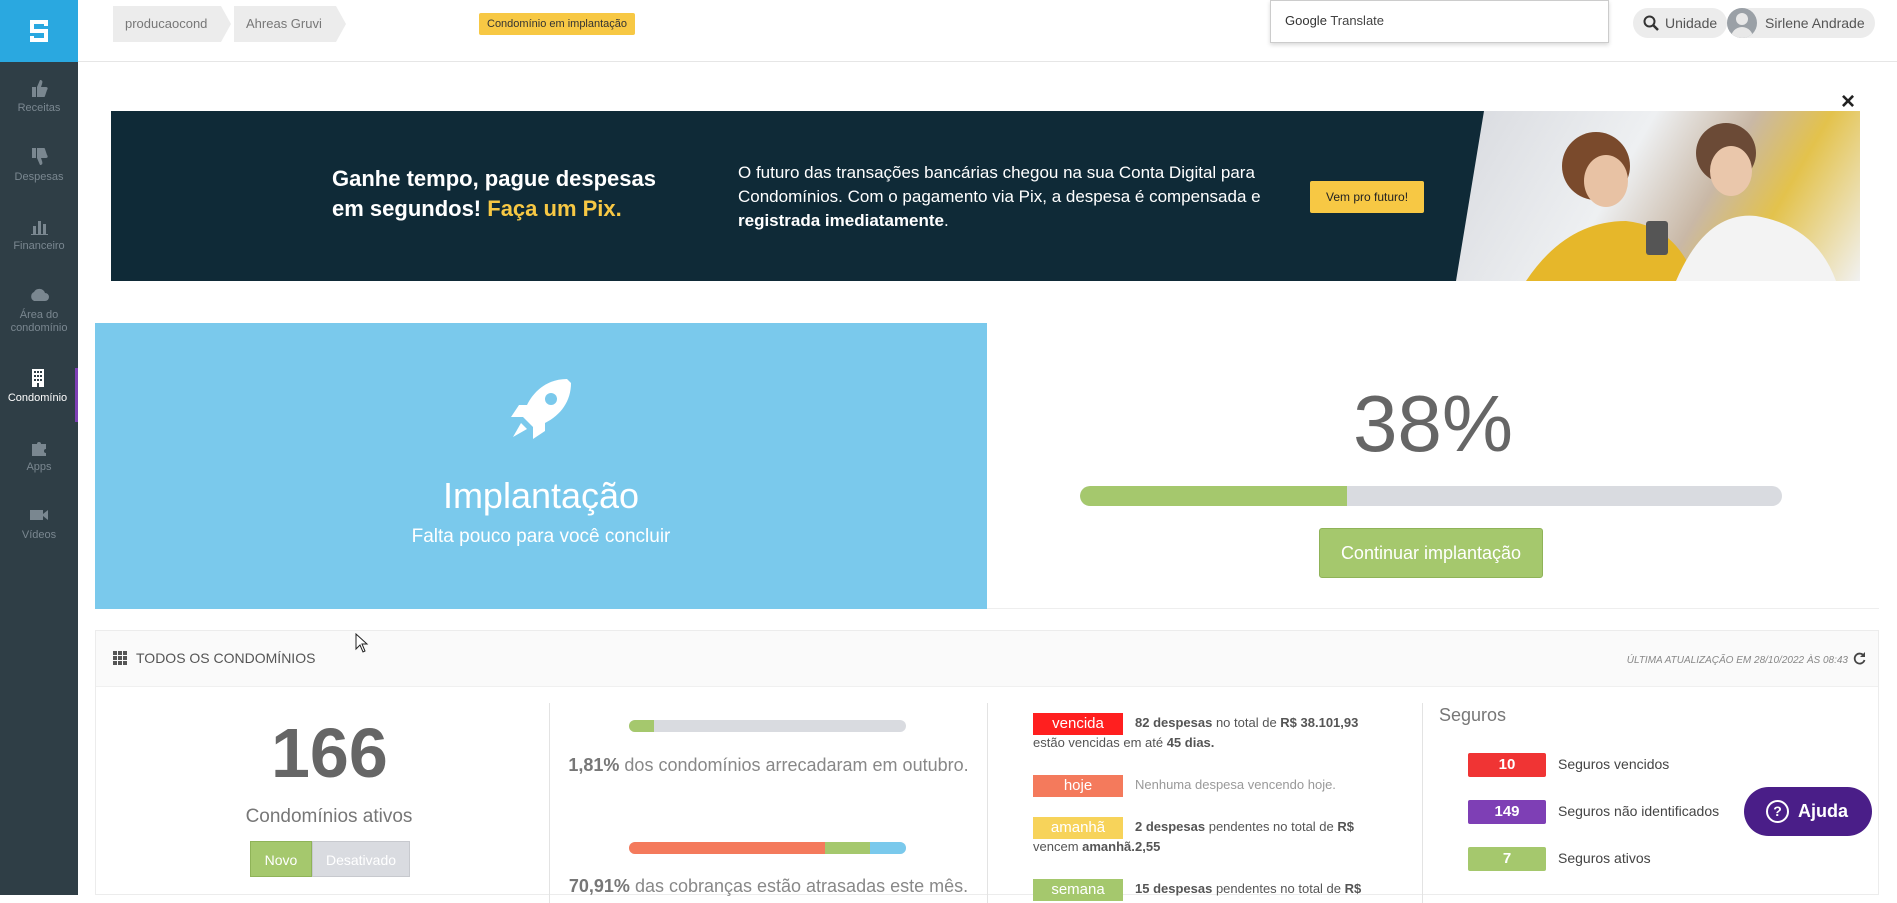 The width and height of the screenshot is (1897, 903). What do you see at coordinates (1507, 859) in the screenshot?
I see `insurance-count: 7` at bounding box center [1507, 859].